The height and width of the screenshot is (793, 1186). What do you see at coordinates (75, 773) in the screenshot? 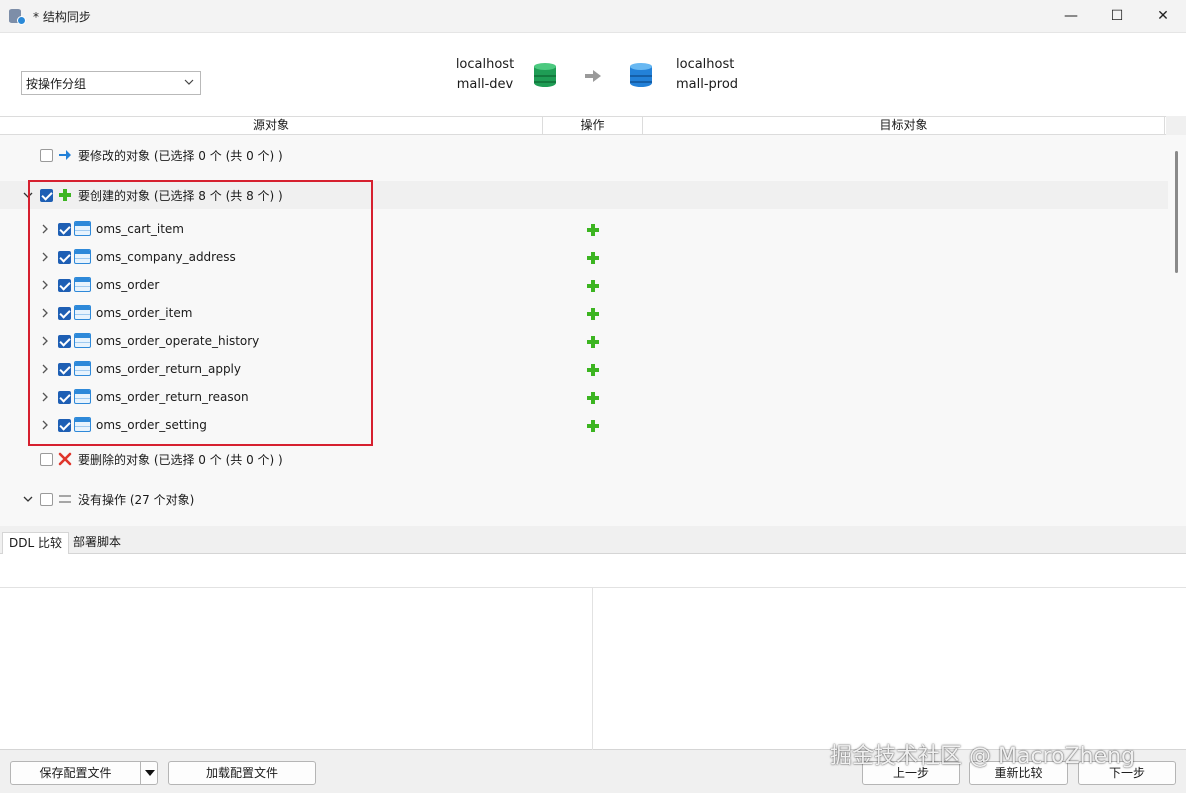
I see `save-config-button: 保存配置文件` at bounding box center [75, 773].